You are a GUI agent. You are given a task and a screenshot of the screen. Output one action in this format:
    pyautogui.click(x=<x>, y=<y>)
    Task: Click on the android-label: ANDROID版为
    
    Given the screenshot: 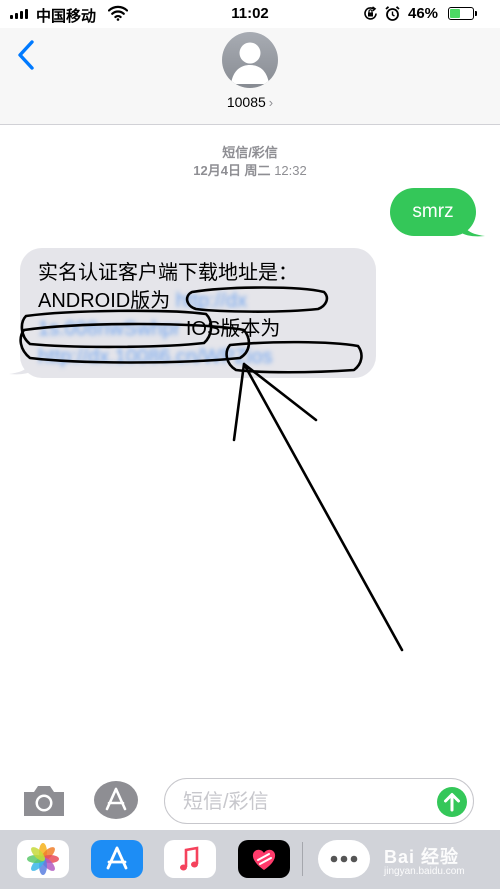 What is the action you would take?
    pyautogui.click(x=104, y=301)
    